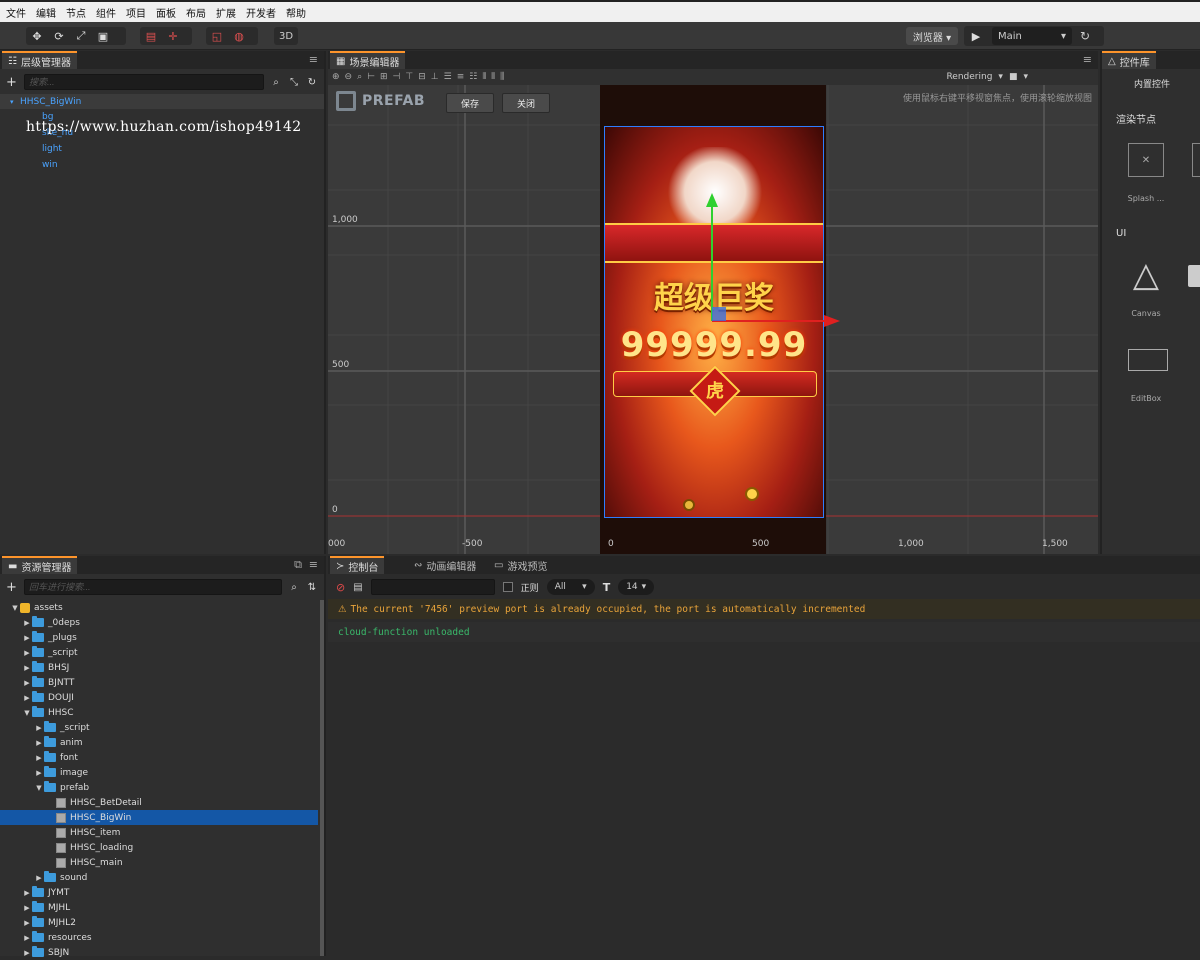  I want to click on hierarchy-search-input, so click(144, 82).